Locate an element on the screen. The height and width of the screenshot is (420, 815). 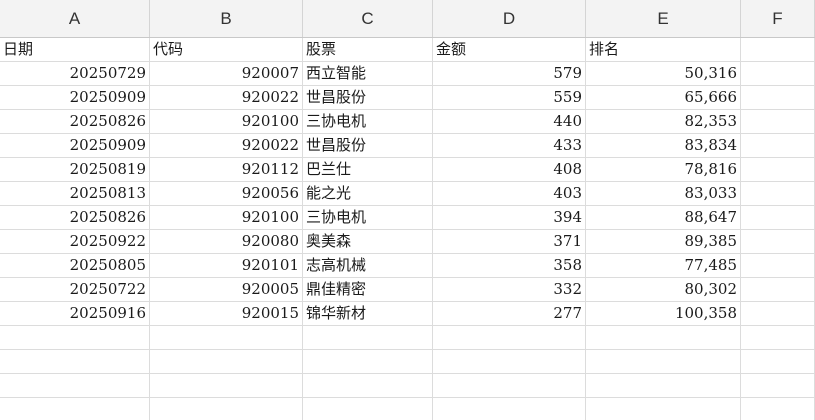
cell-code: 920080 is located at coordinates (226, 241).